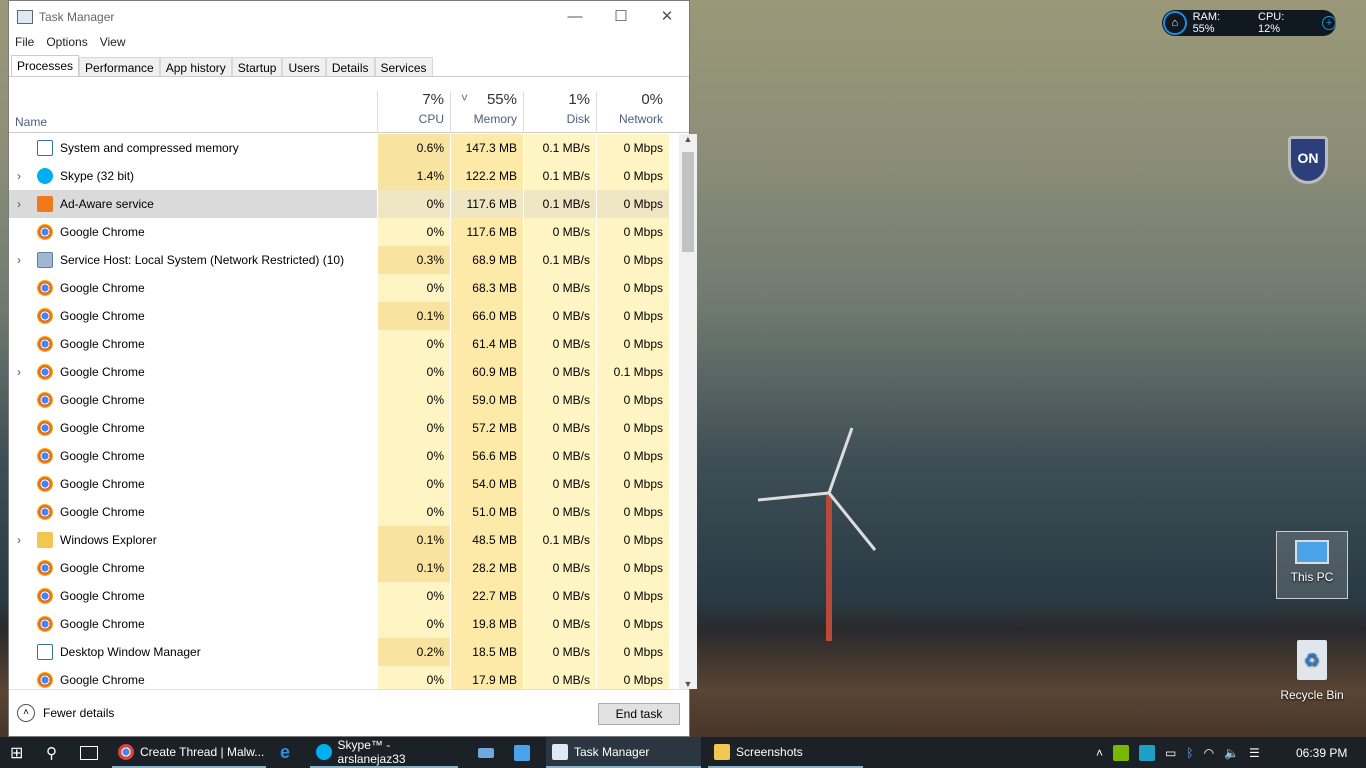 The width and height of the screenshot is (1366, 768). What do you see at coordinates (113, 42) in the screenshot?
I see `menu-view: View` at bounding box center [113, 42].